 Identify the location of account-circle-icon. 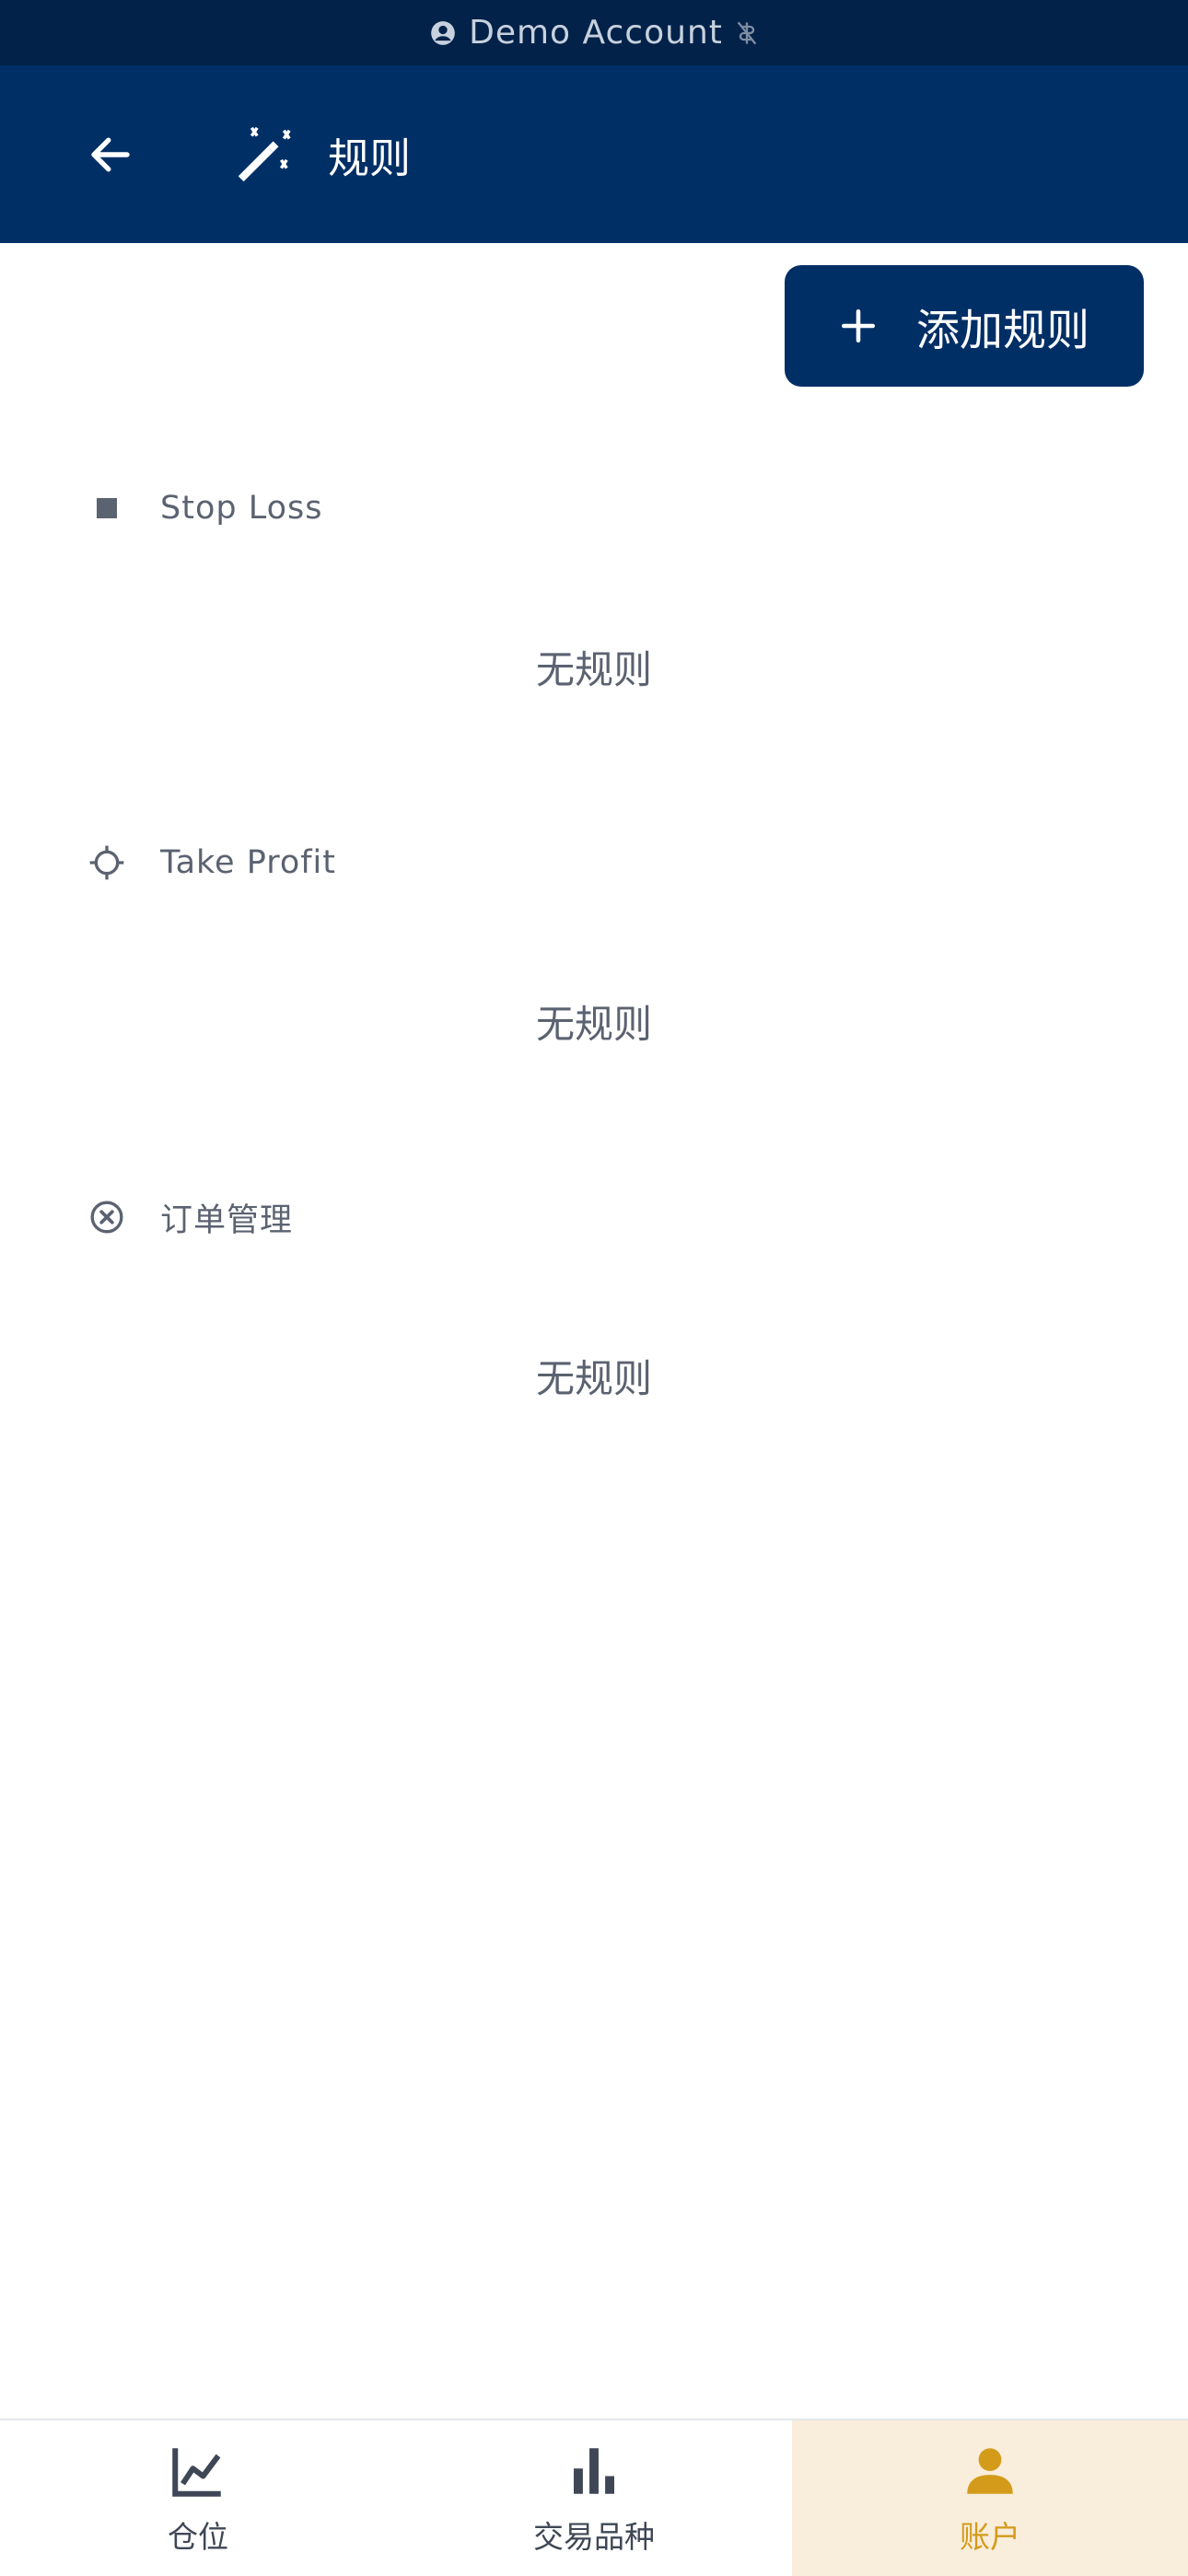
(443, 32).